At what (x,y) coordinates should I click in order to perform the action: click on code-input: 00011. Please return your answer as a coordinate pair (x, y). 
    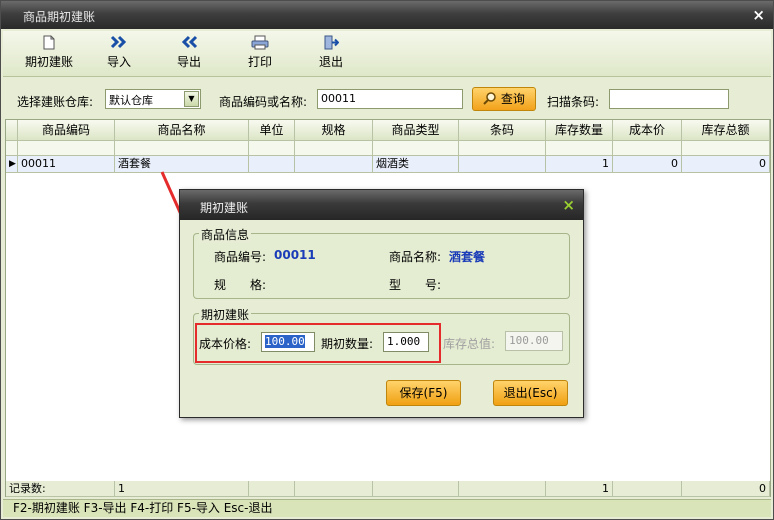
    Looking at the image, I should click on (390, 99).